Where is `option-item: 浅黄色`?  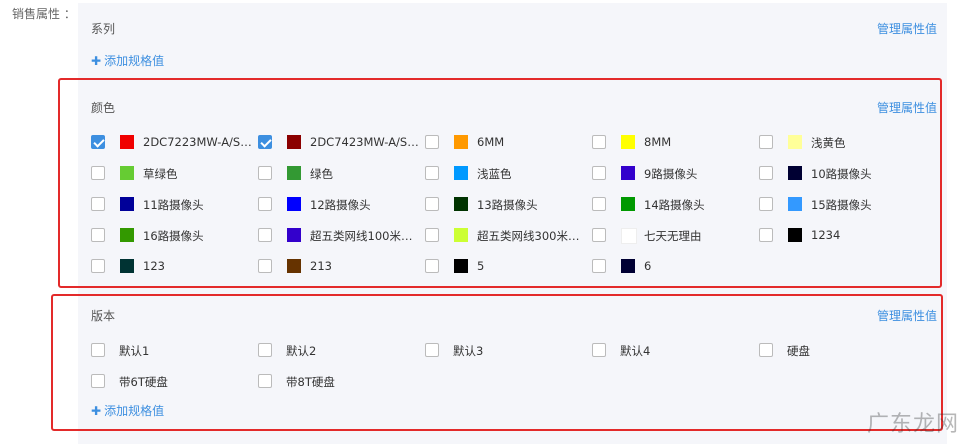 option-item: 浅黄色 is located at coordinates (841, 143).